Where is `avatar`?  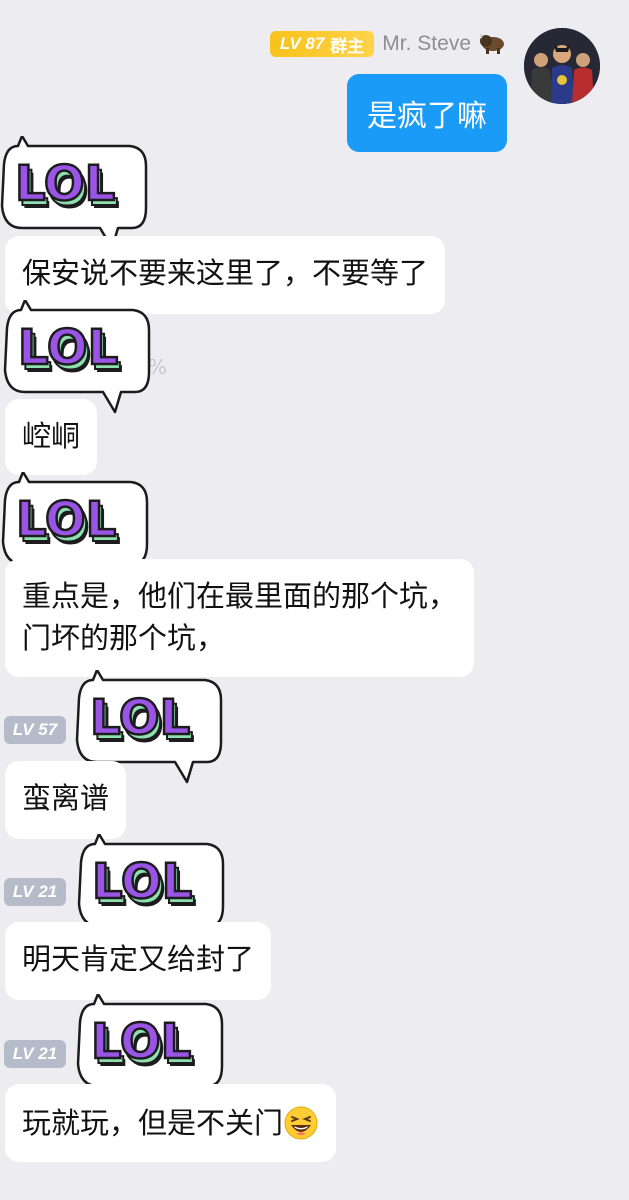 avatar is located at coordinates (562, 66).